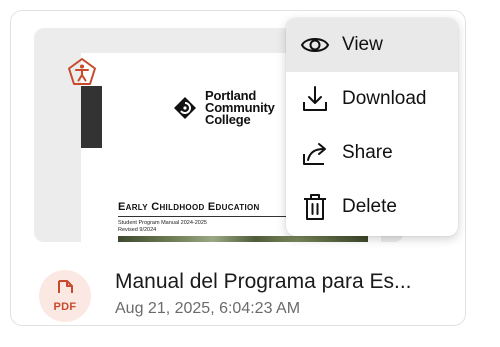 The image size is (500, 347). What do you see at coordinates (315, 207) in the screenshot?
I see `trash-icon` at bounding box center [315, 207].